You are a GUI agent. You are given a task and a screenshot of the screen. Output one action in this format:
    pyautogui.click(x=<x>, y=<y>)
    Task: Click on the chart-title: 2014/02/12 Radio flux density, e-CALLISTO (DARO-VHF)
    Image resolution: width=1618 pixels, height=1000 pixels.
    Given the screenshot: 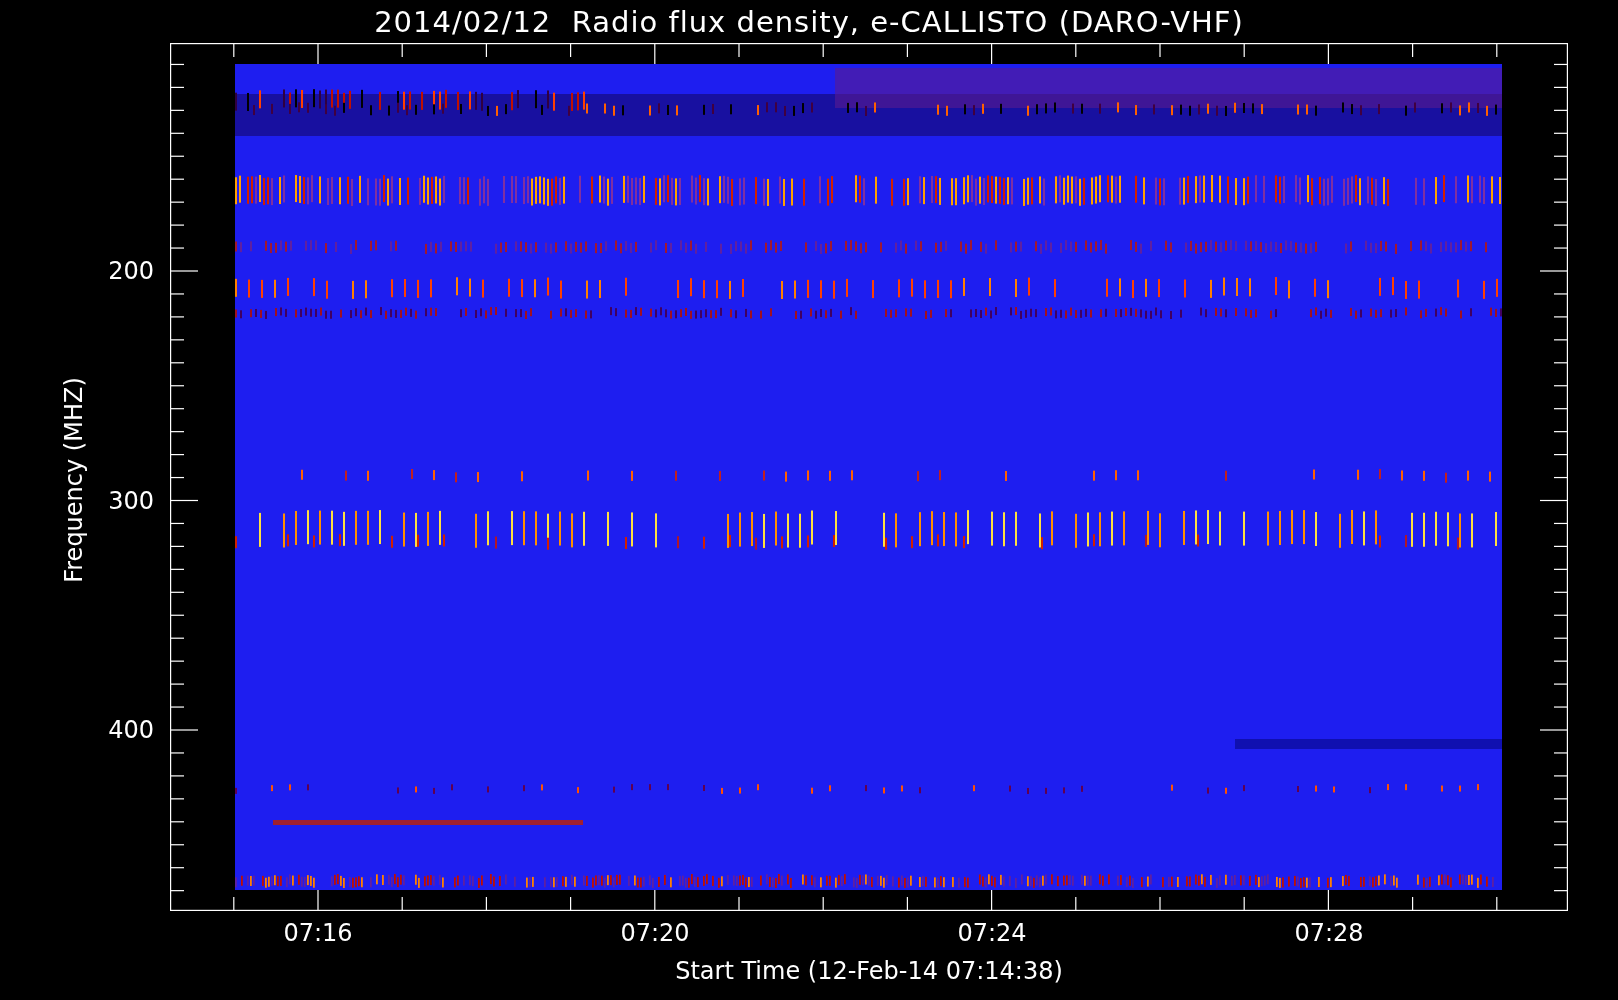 What is the action you would take?
    pyautogui.click(x=809, y=21)
    